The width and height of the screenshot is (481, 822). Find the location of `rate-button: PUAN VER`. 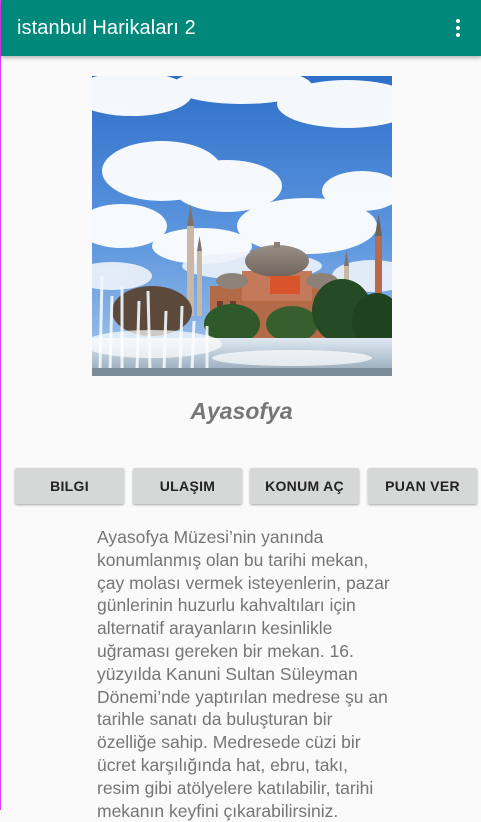

rate-button: PUAN VER is located at coordinates (422, 486).